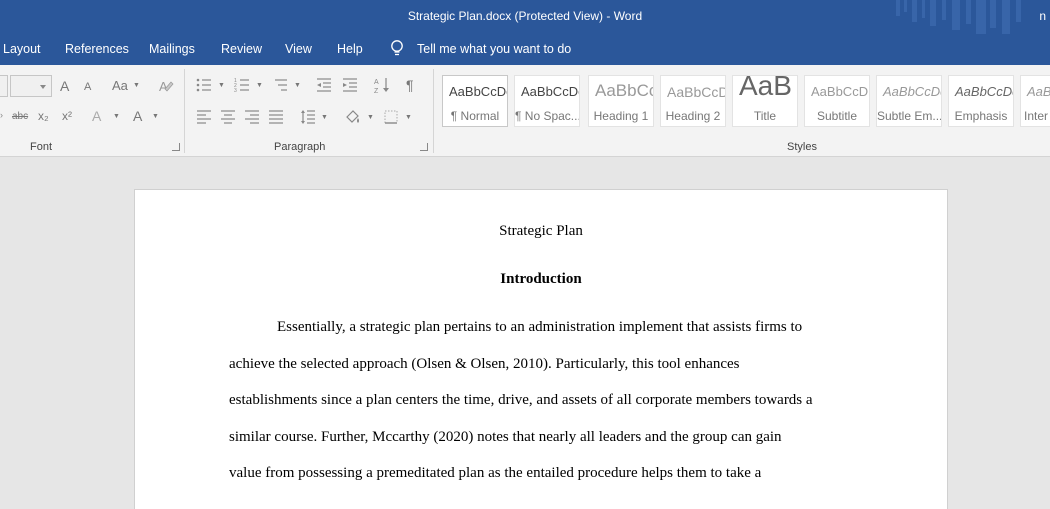  What do you see at coordinates (176, 147) in the screenshot?
I see `font-dialog-launcher` at bounding box center [176, 147].